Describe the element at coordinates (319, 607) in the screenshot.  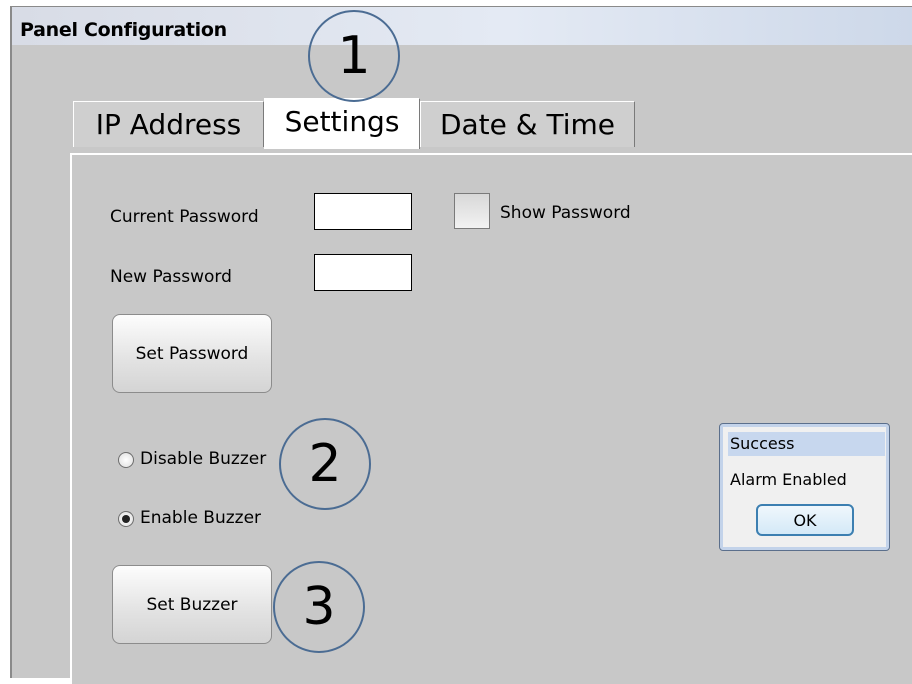
I see `callout-3: 3` at that location.